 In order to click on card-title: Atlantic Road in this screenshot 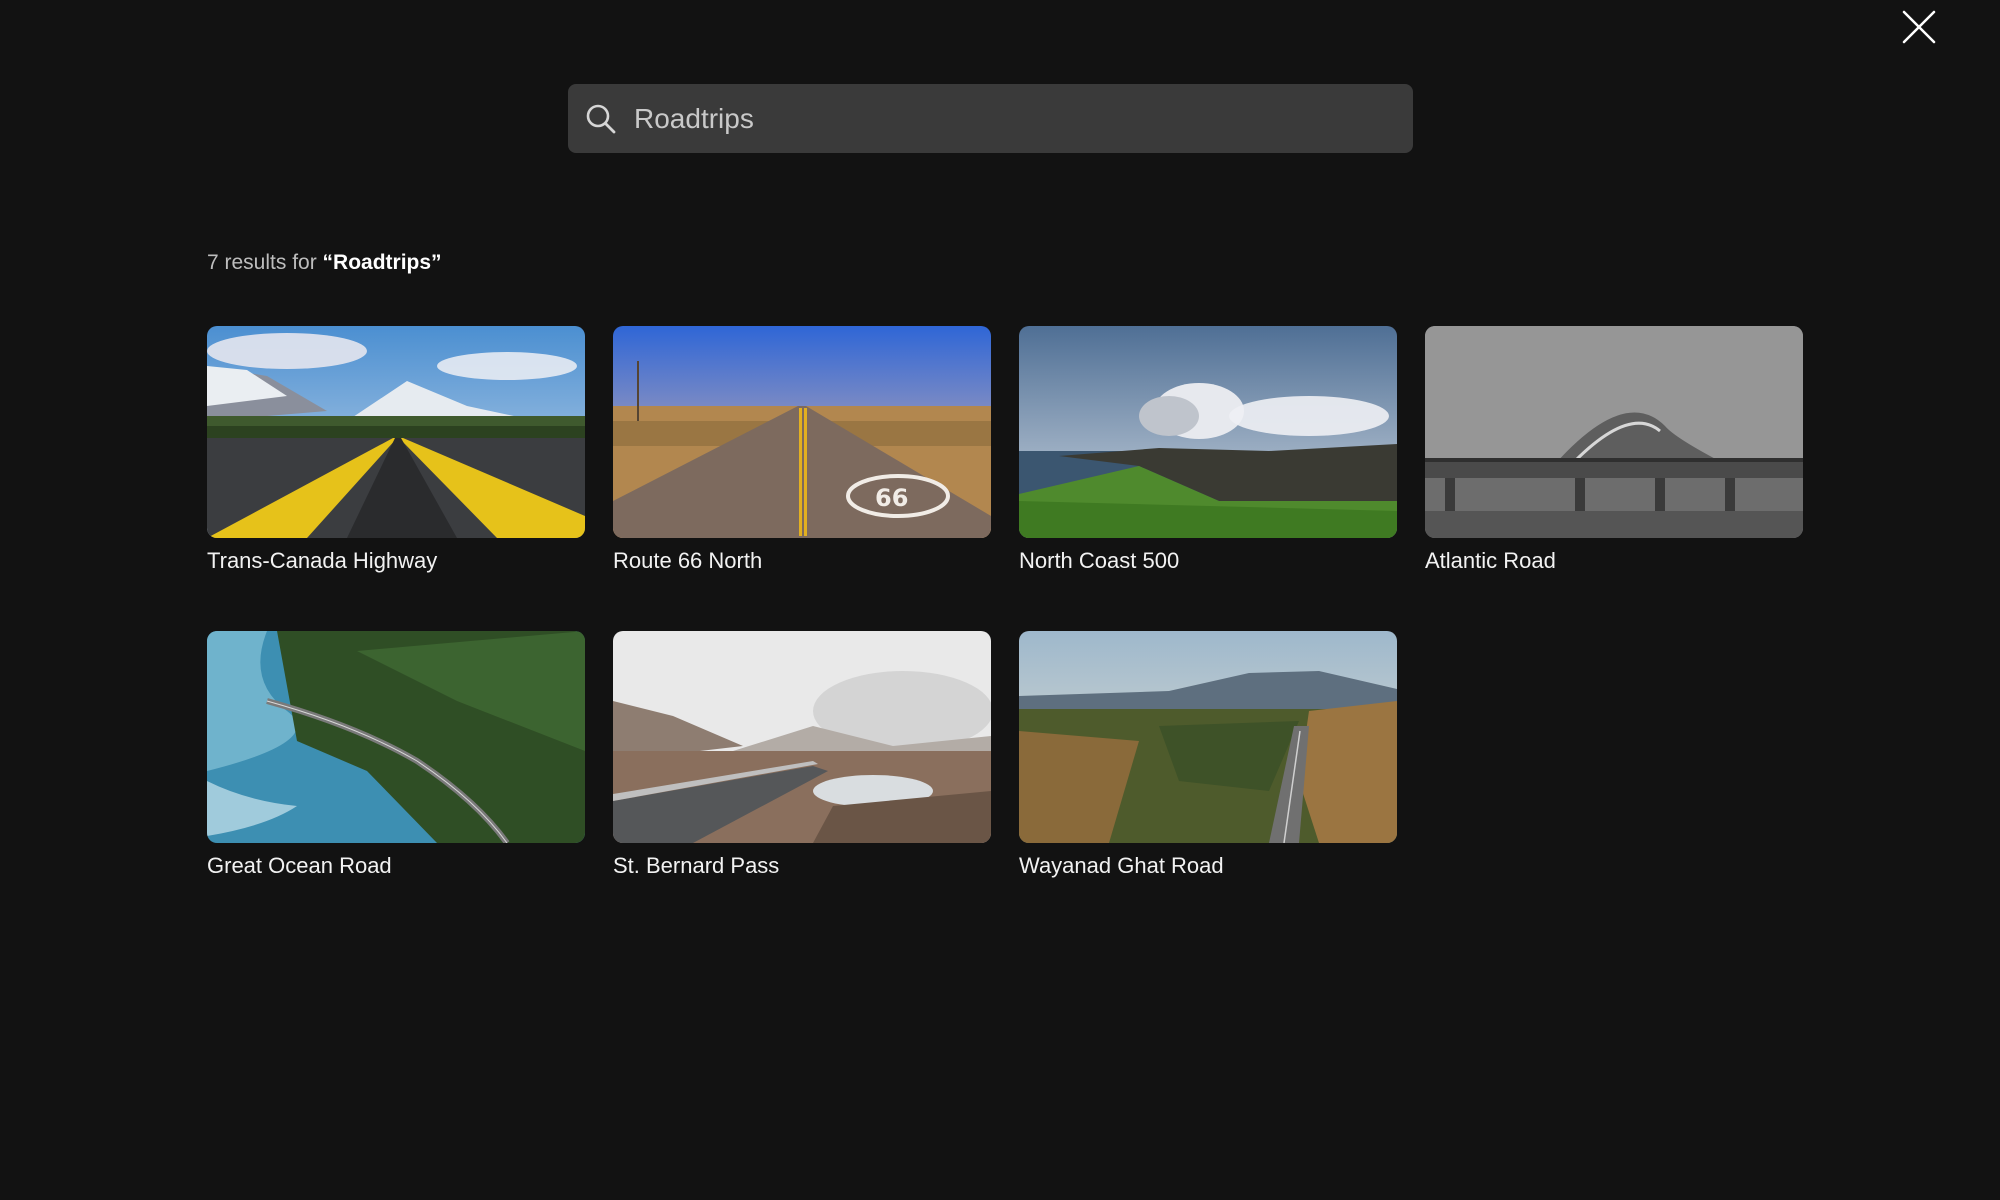, I will do `click(1490, 560)`.